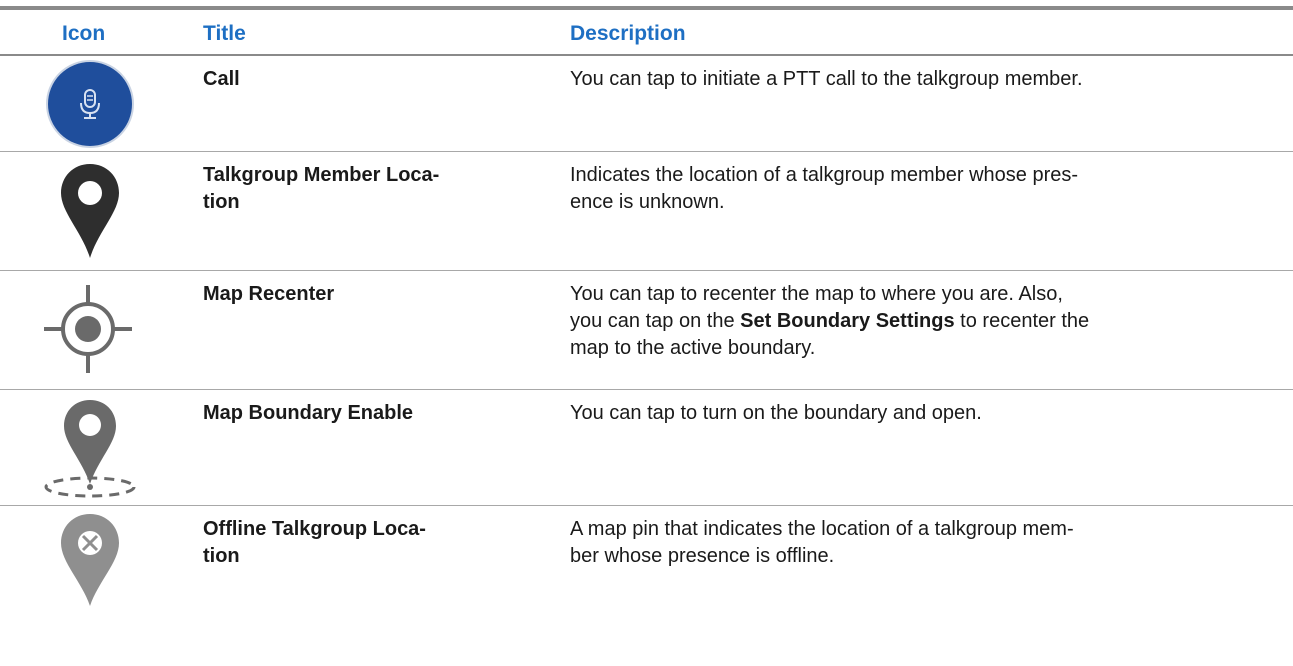 Image resolution: width=1293 pixels, height=666 pixels. I want to click on row-description-line: map to the active boundary., so click(693, 348).